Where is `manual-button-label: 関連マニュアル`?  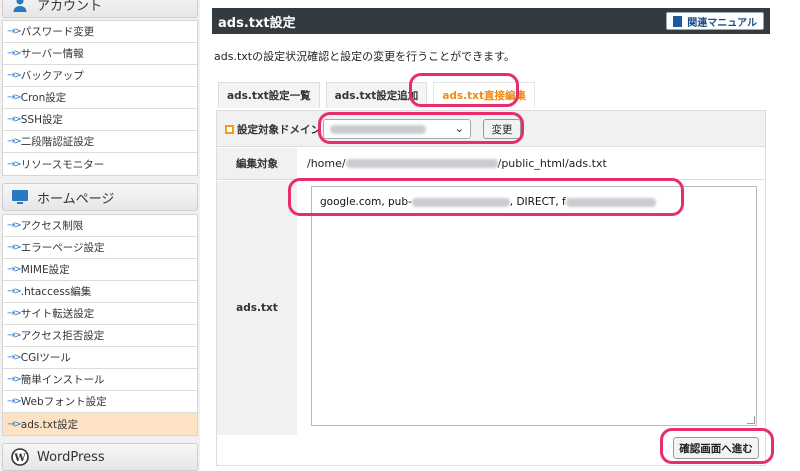
manual-button-label: 関連マニュアル is located at coordinates (722, 23).